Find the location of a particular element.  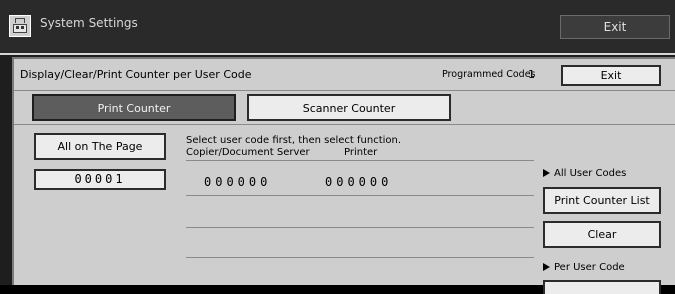

user-code-button: 00001 is located at coordinates (100, 179).